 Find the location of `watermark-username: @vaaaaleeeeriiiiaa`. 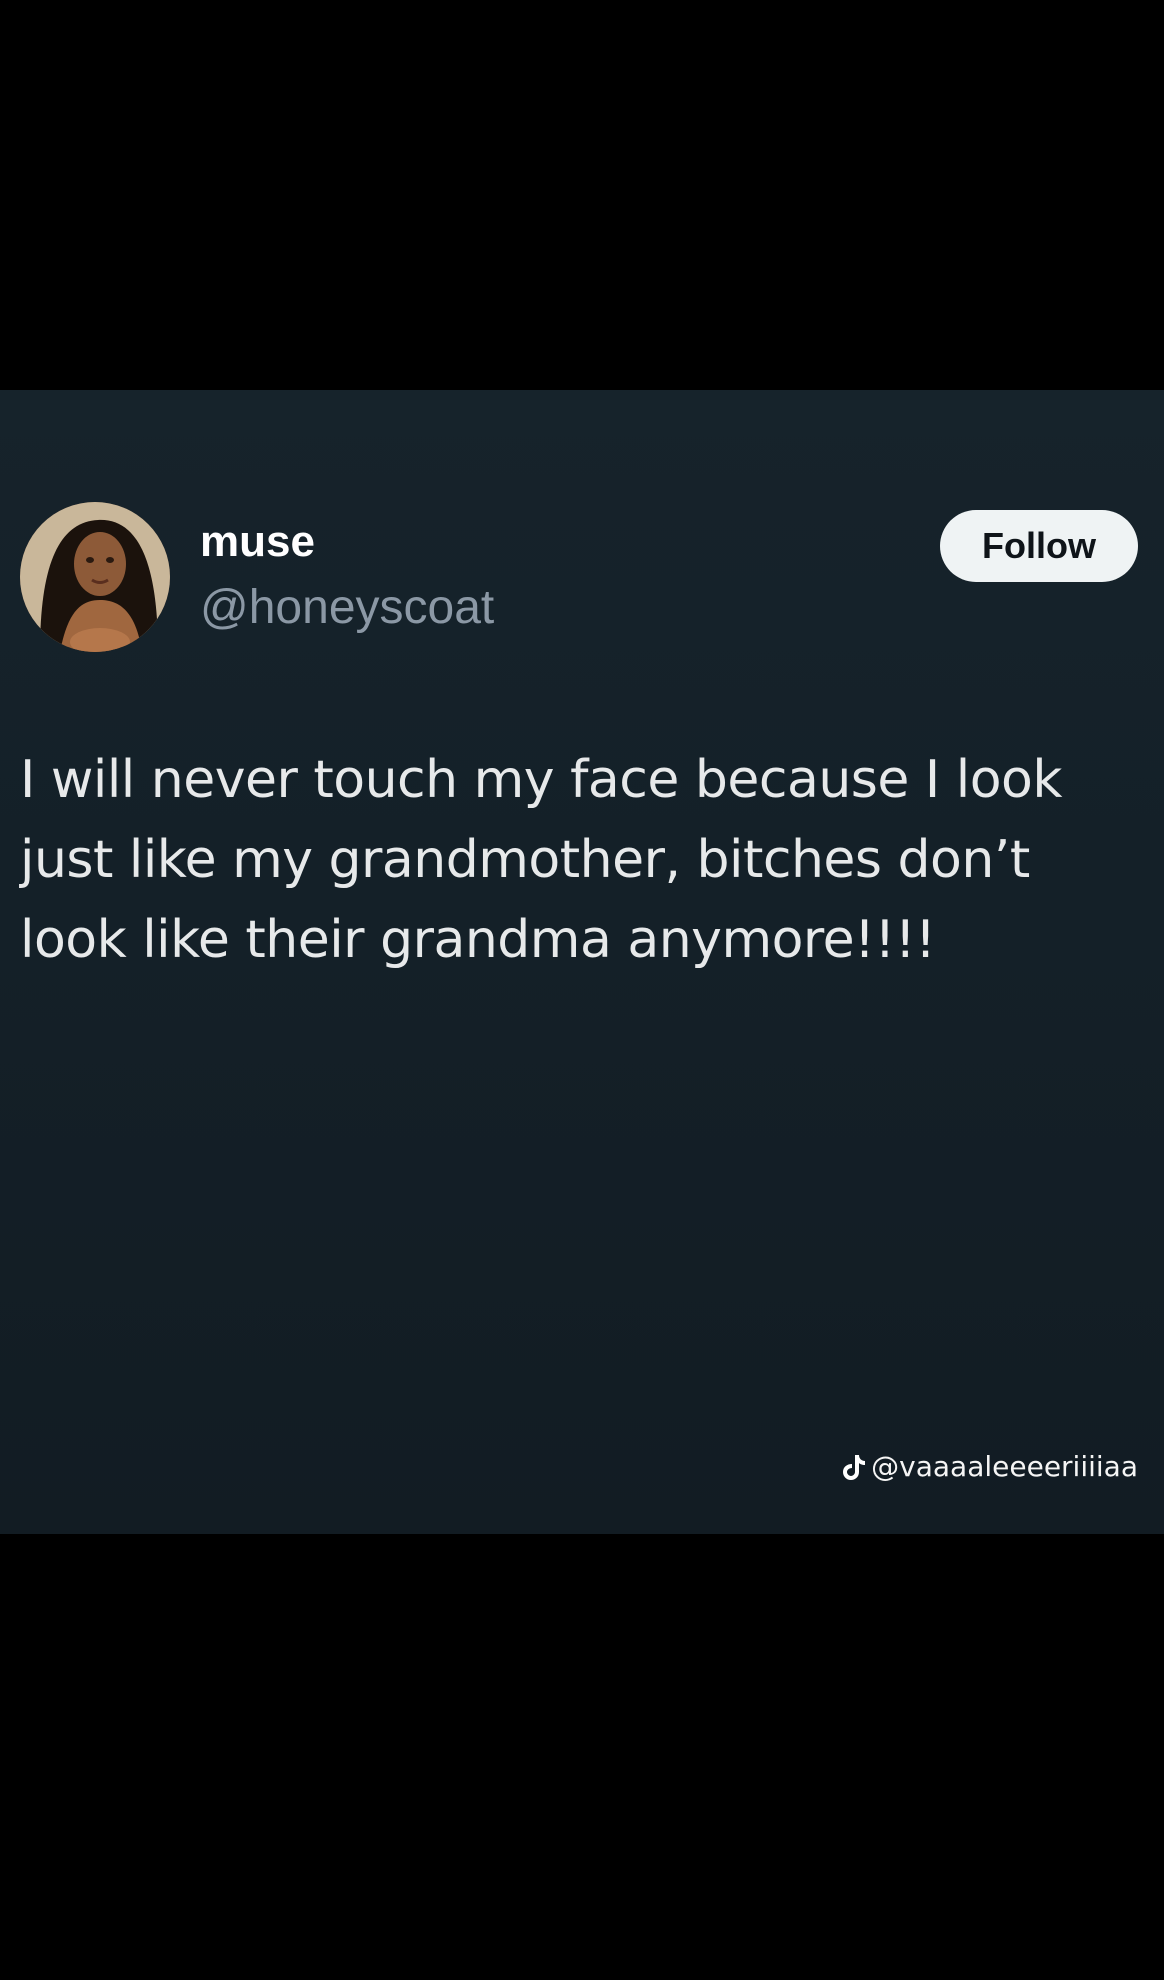

watermark-username: @vaaaaleeeeriiiiaa is located at coordinates (1004, 1466).